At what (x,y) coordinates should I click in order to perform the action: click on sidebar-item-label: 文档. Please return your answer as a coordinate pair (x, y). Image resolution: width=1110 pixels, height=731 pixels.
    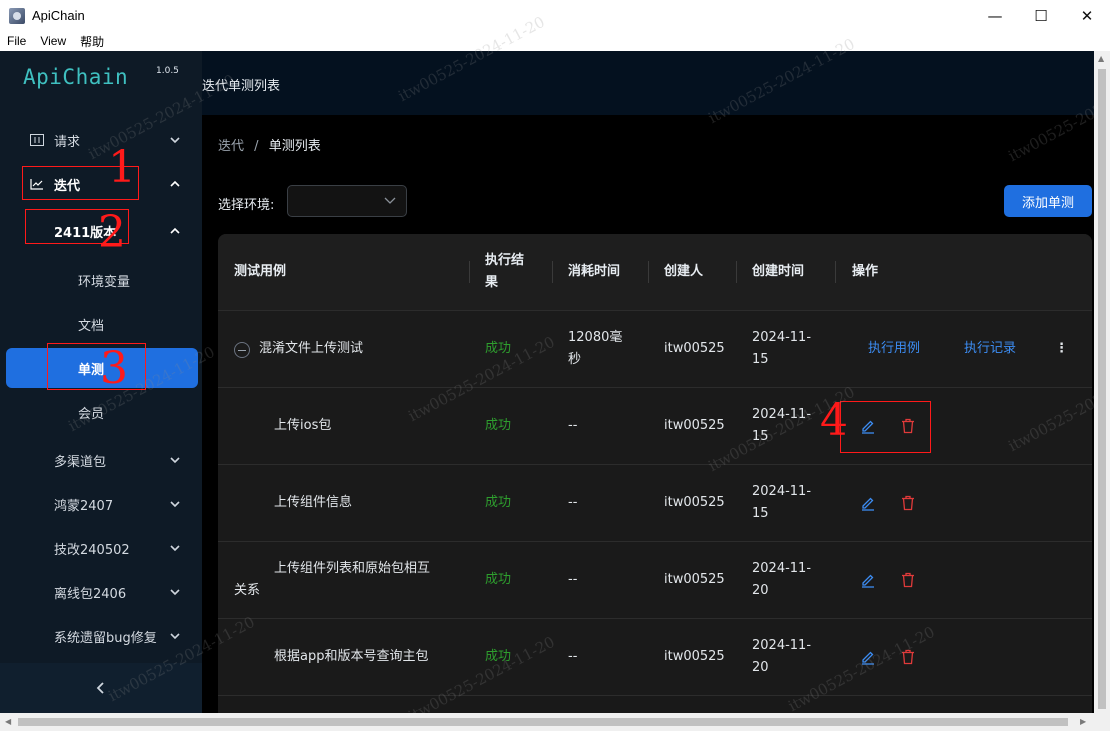
    Looking at the image, I should click on (91, 326).